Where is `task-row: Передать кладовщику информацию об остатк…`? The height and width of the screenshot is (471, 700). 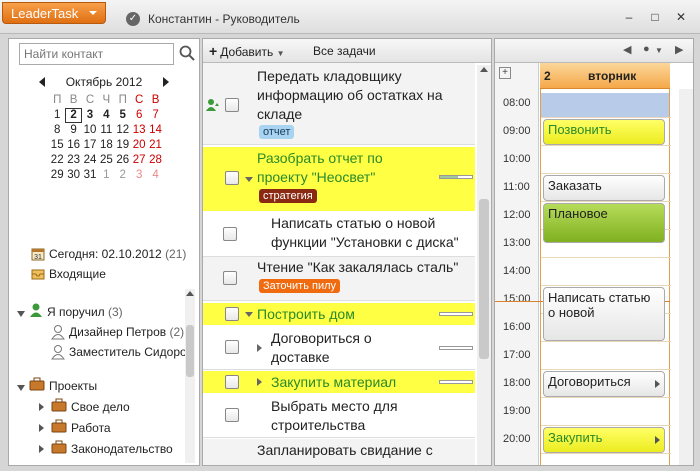 task-row: Передать кладовщику информацию об остатк… is located at coordinates (339, 104).